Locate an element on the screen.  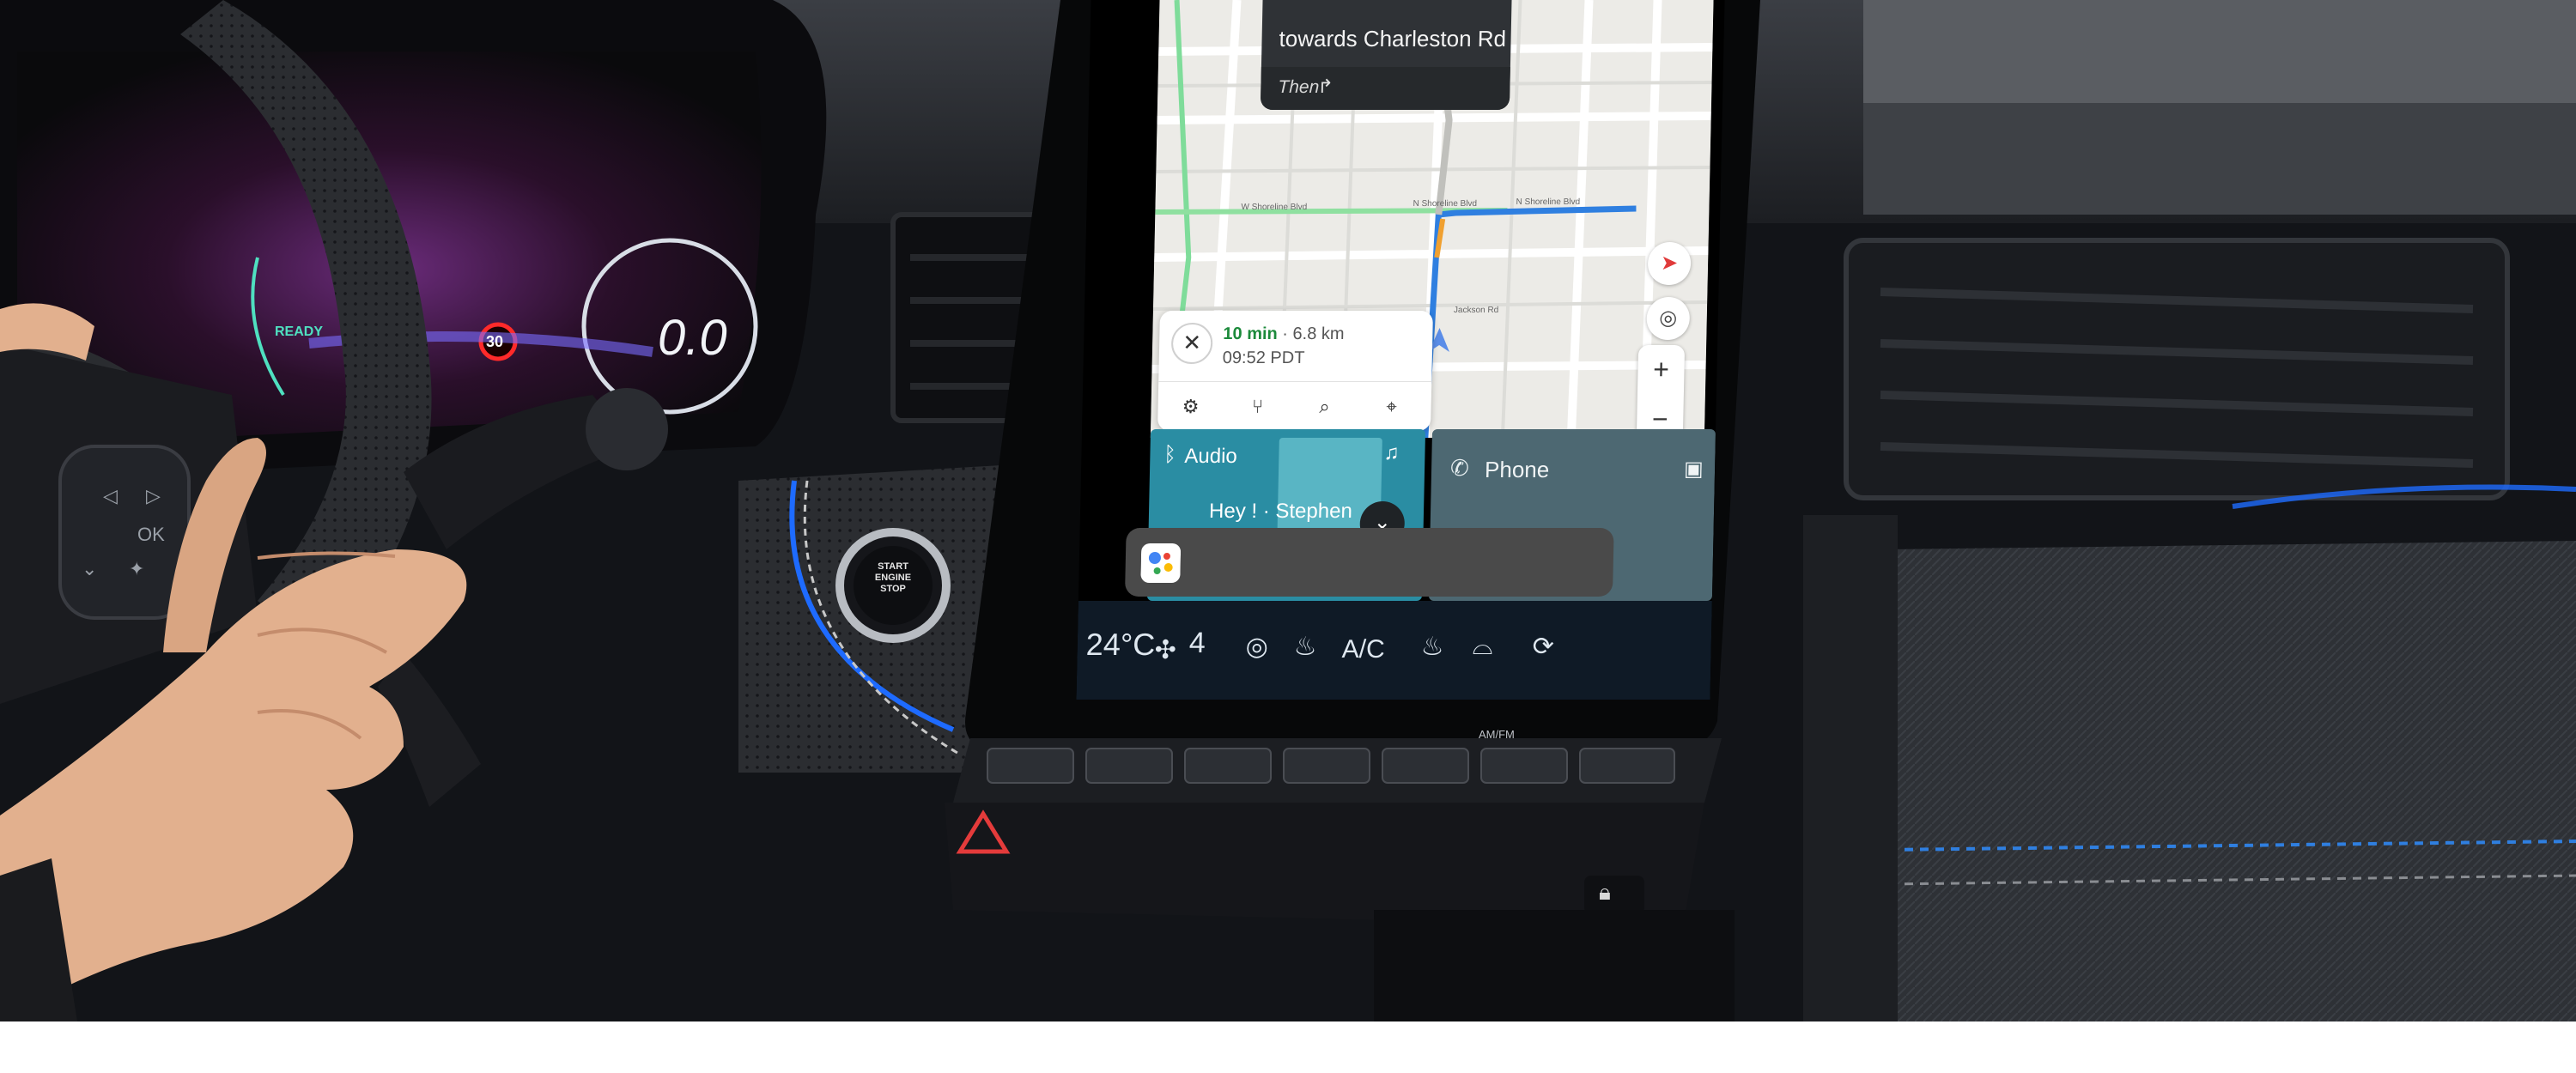
air-recirculation-icon: ⟳ is located at coordinates (1543, 647).